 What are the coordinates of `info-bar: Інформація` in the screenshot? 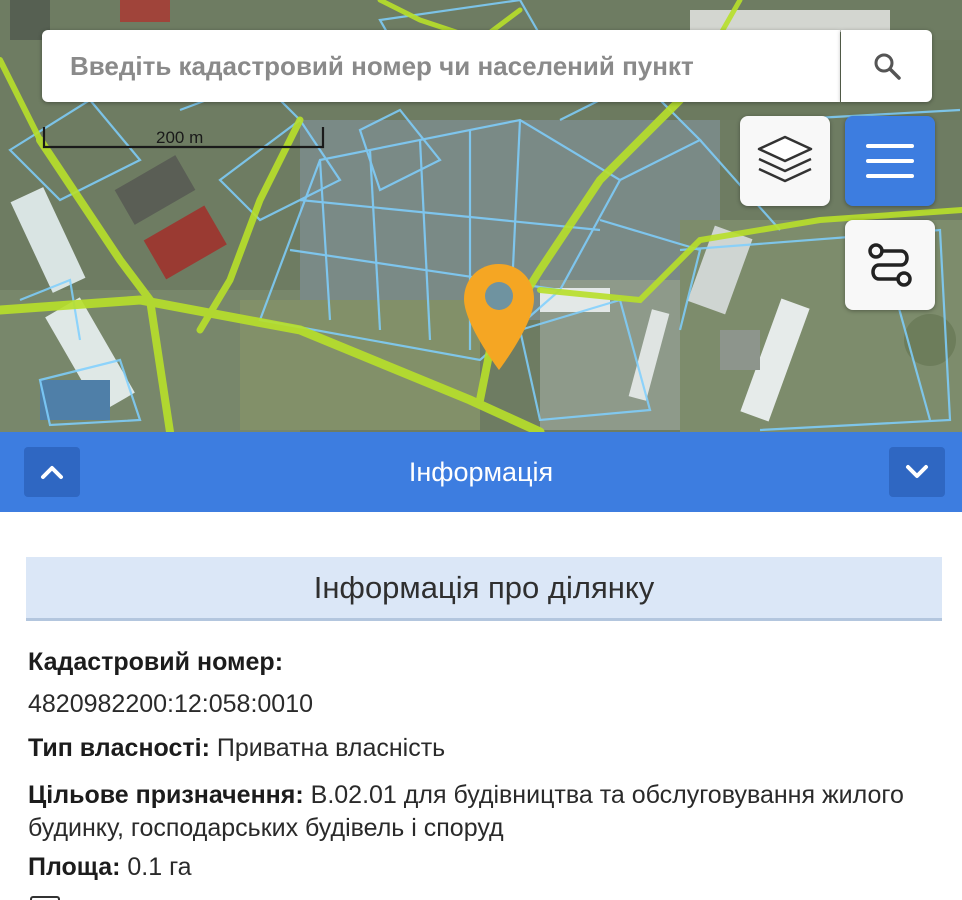 It's located at (481, 472).